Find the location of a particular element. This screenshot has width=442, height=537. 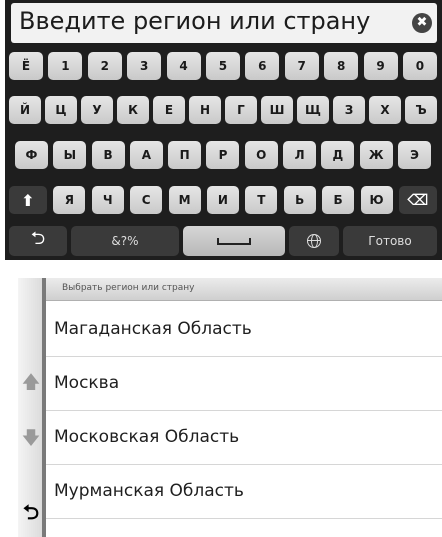

key: Э is located at coordinates (414, 155).